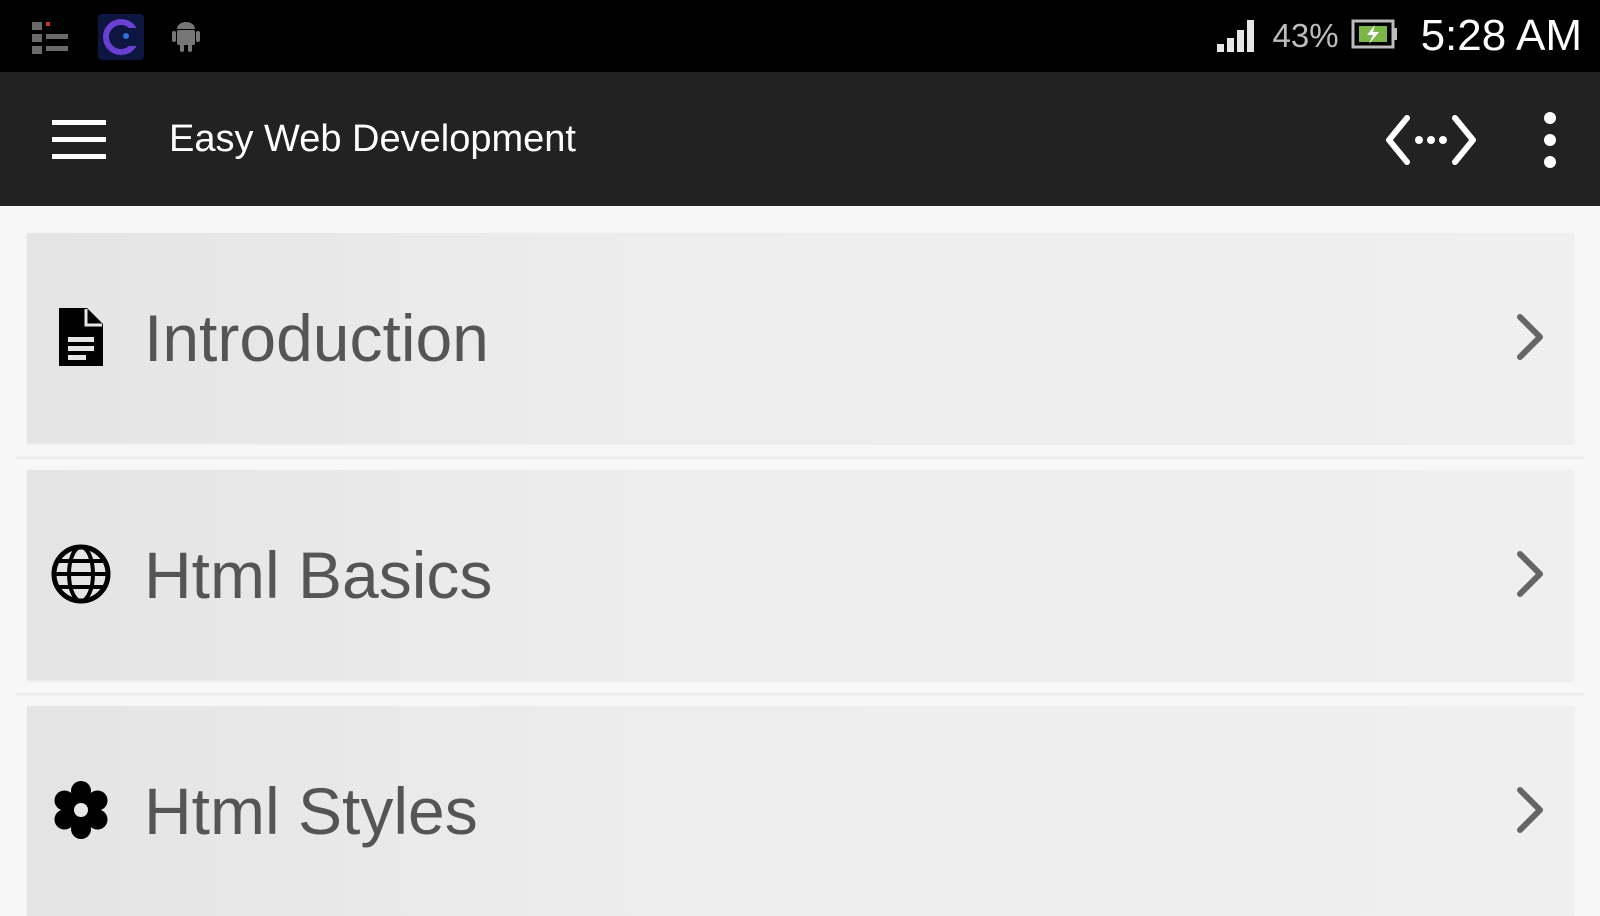 This screenshot has width=1600, height=916. Describe the element at coordinates (1305, 35) in the screenshot. I see `battery-percent: 43%` at that location.